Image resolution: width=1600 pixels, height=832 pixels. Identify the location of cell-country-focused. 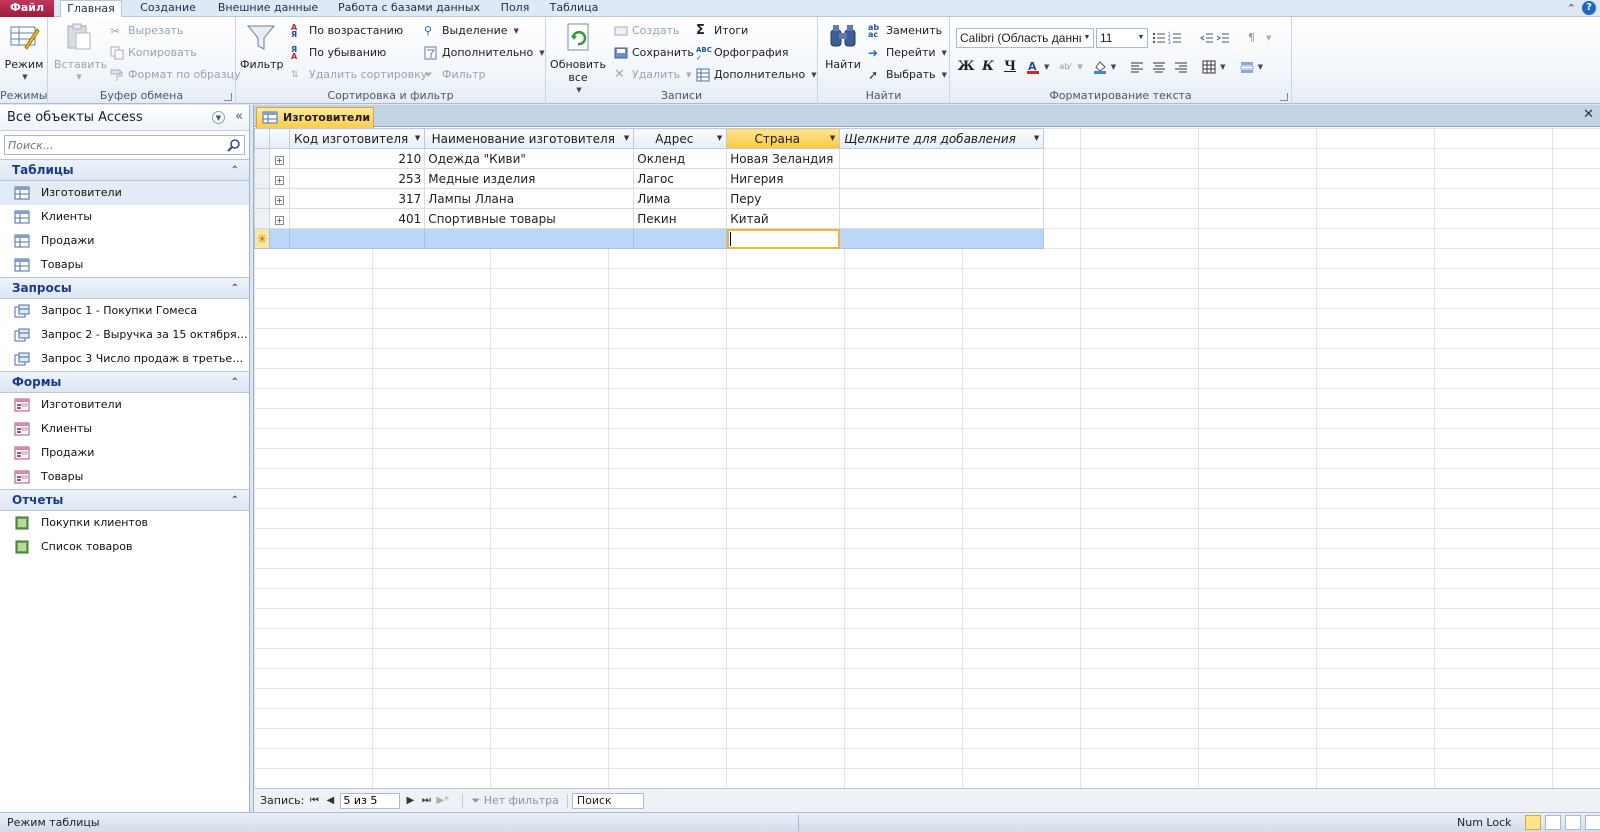
(783, 238).